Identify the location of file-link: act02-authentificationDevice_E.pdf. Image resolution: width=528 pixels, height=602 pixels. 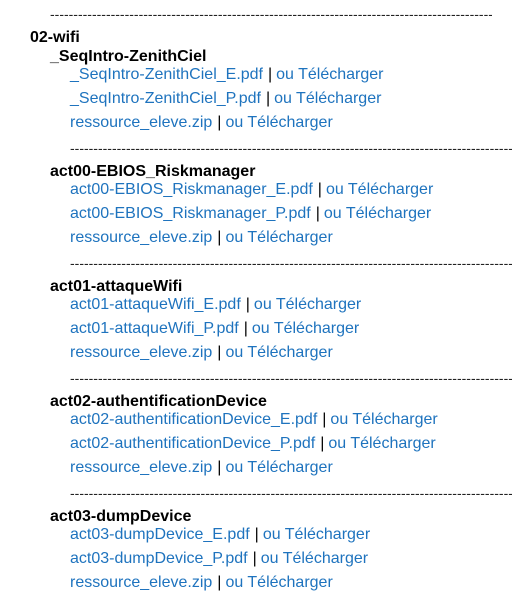
(193, 419).